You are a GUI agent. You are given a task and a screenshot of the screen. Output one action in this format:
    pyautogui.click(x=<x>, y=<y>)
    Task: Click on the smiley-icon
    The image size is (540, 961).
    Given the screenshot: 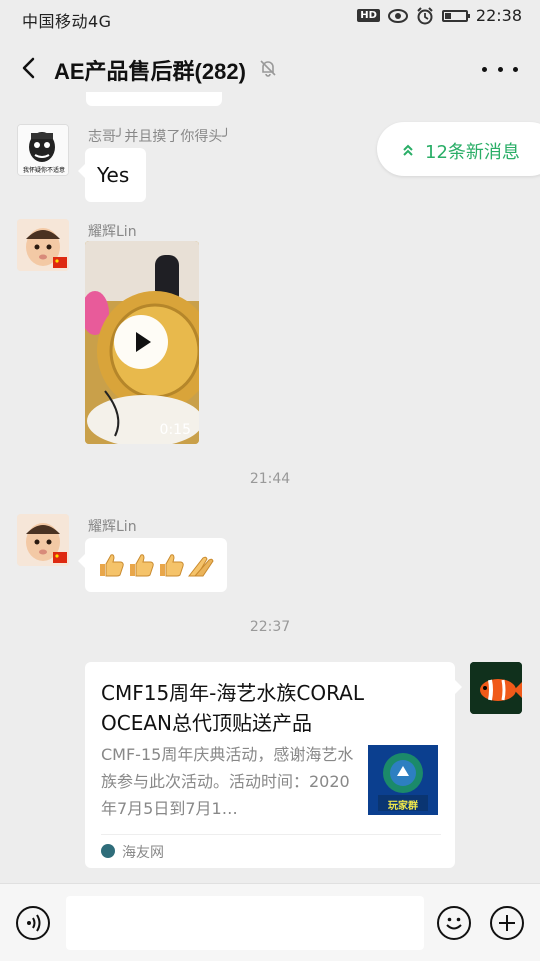 What is the action you would take?
    pyautogui.click(x=454, y=923)
    